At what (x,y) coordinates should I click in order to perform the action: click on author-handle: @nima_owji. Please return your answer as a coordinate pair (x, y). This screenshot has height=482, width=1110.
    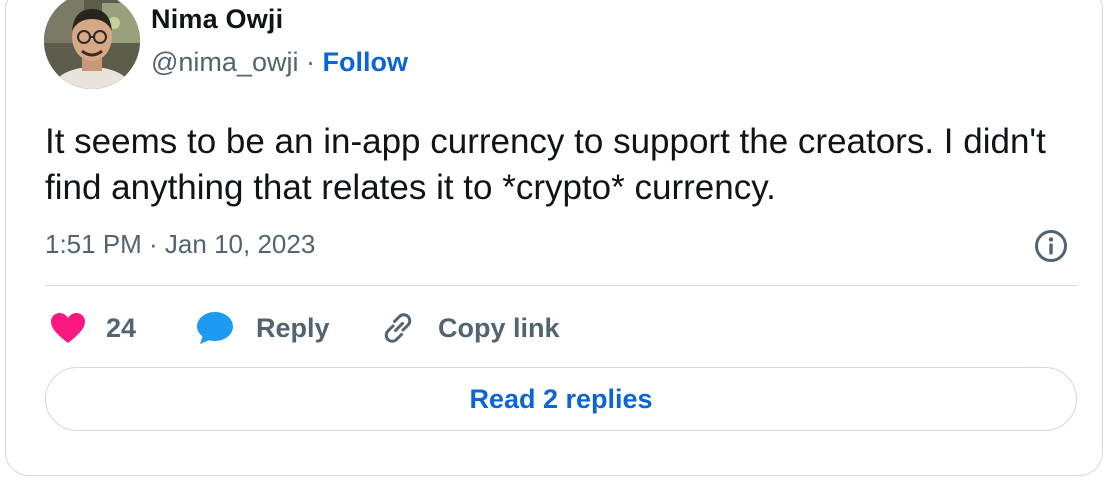
    Looking at the image, I should click on (224, 62).